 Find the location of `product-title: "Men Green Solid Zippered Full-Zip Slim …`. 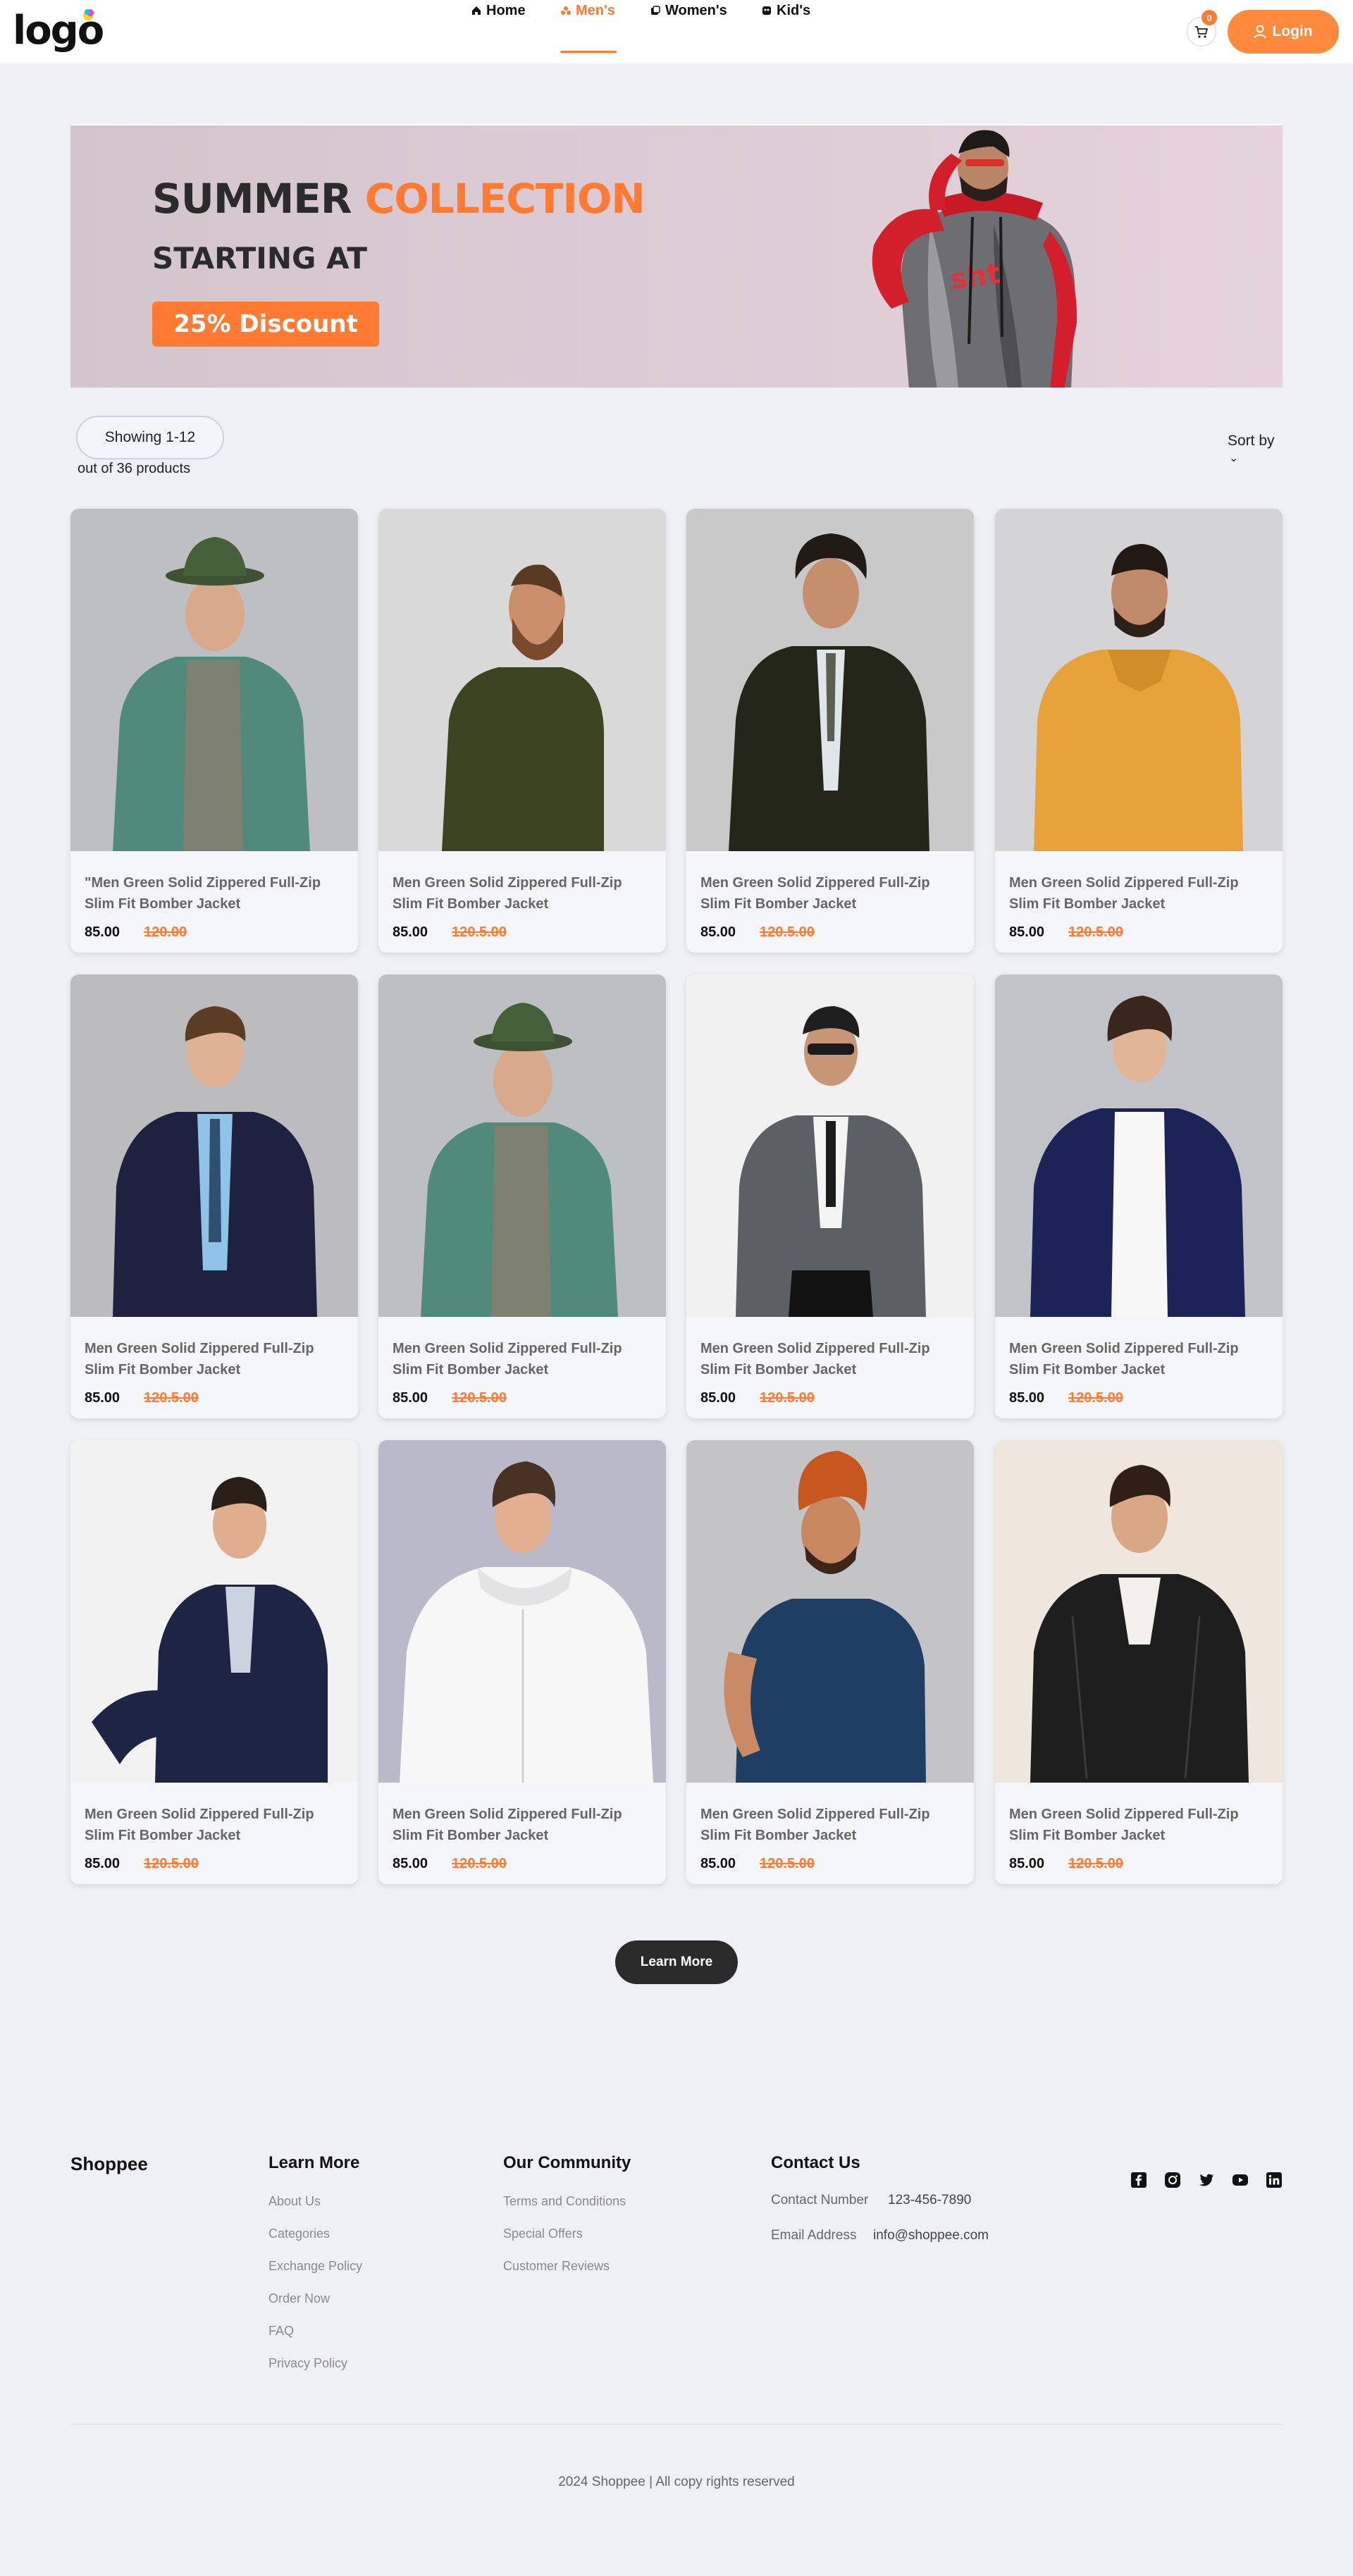

product-title: "Men Green Solid Zippered Full-Zip Slim … is located at coordinates (216, 893).